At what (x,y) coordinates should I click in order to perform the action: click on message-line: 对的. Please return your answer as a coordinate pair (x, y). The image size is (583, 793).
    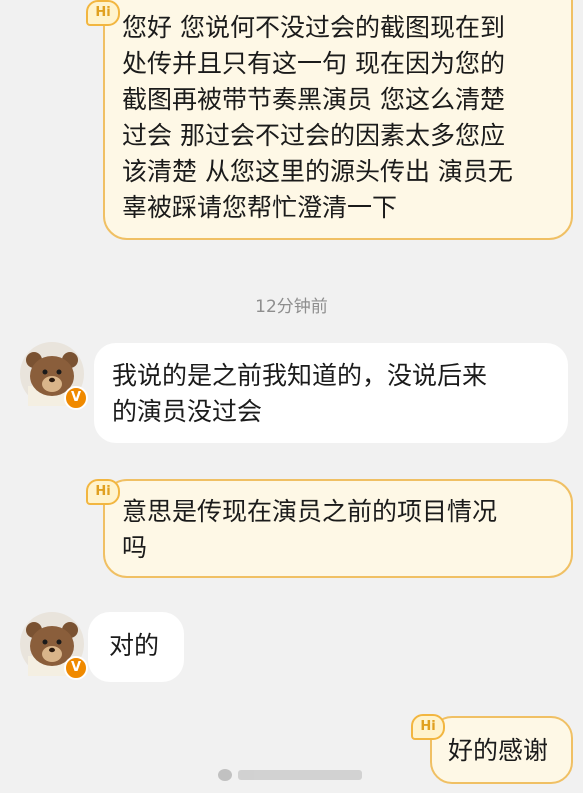
    Looking at the image, I should click on (134, 645).